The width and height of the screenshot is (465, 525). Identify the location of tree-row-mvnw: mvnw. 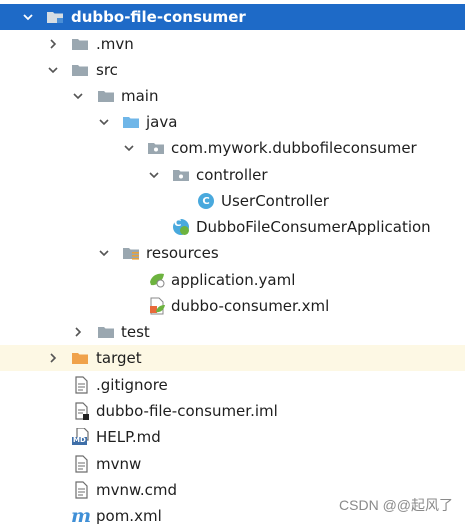
(232, 464).